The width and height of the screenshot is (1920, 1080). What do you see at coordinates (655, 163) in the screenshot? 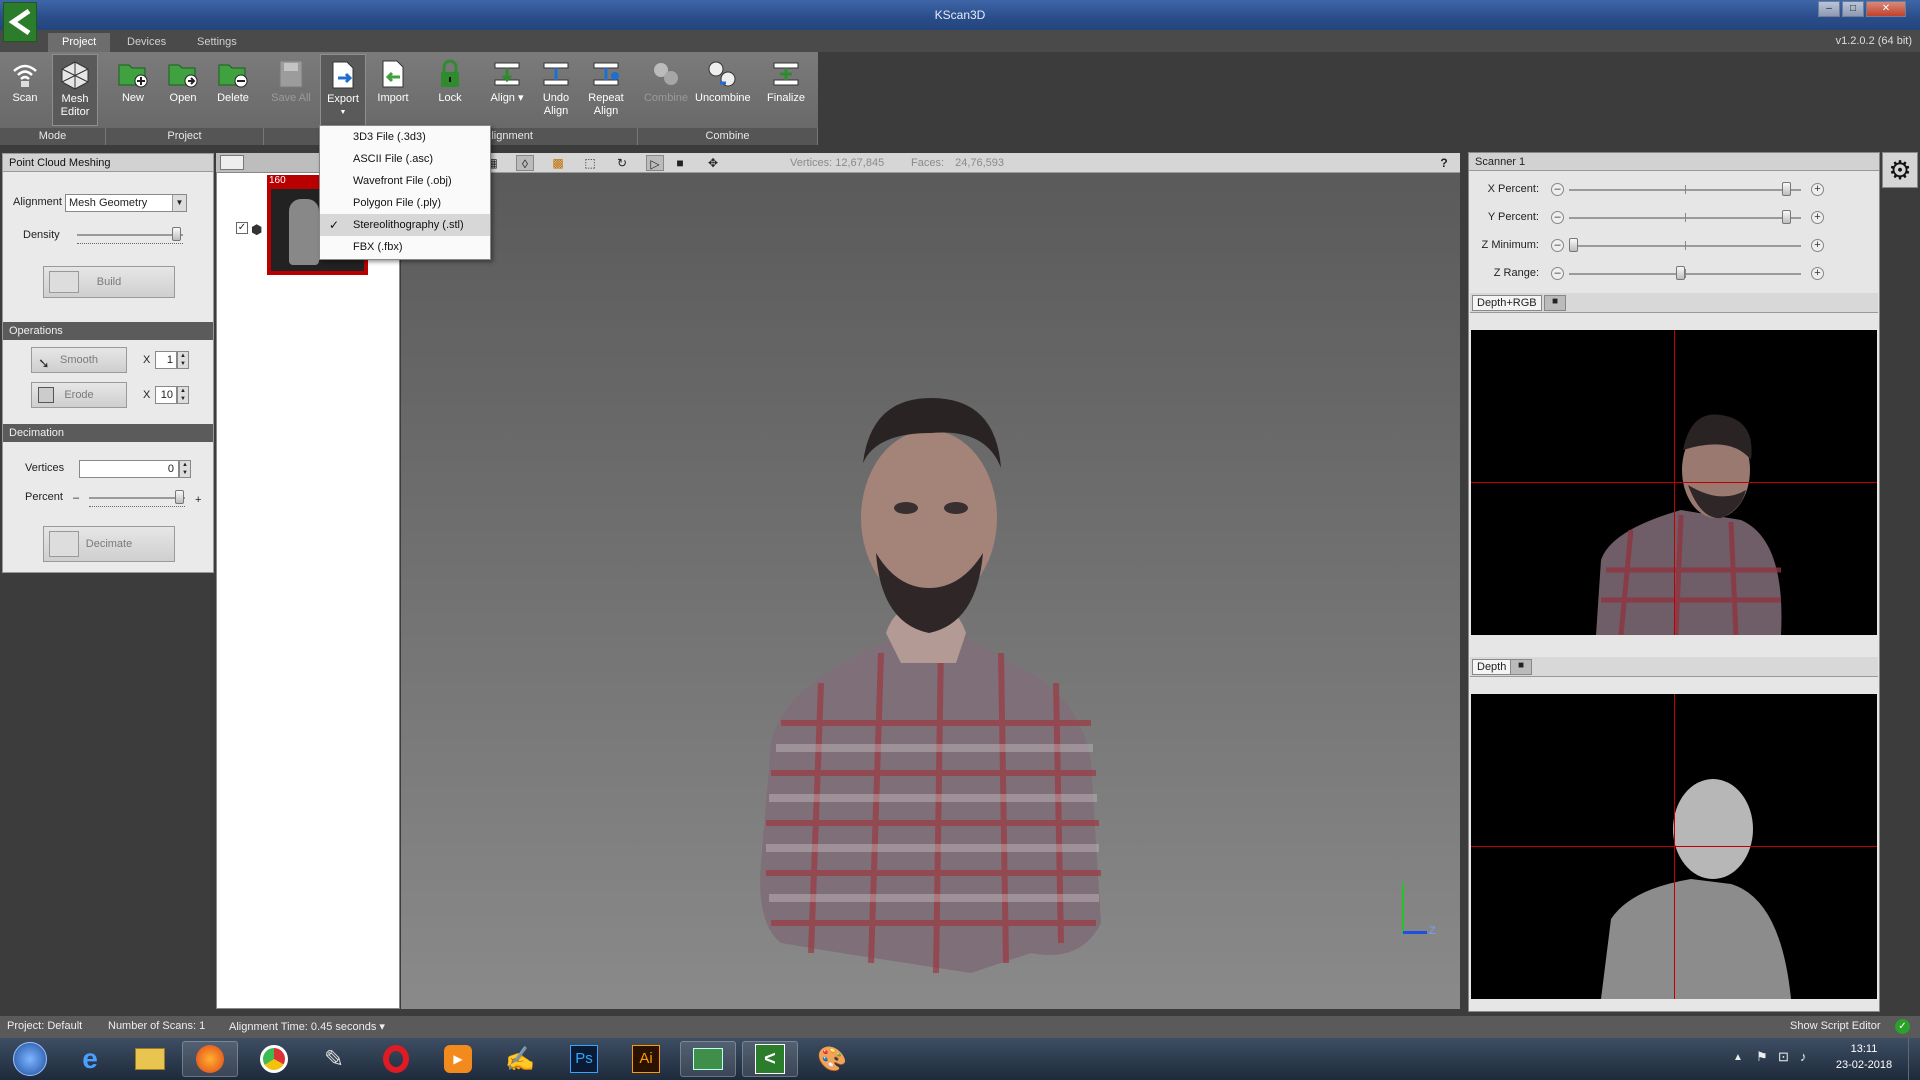
I see `play-icon: ▷` at bounding box center [655, 163].